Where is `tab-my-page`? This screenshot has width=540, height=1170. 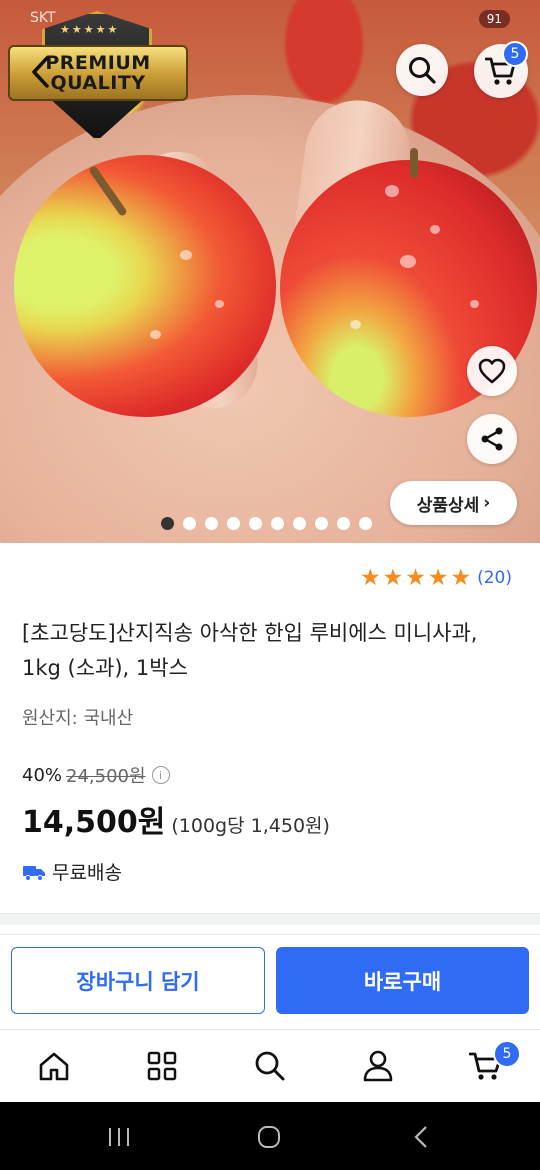 tab-my-page is located at coordinates (378, 1066).